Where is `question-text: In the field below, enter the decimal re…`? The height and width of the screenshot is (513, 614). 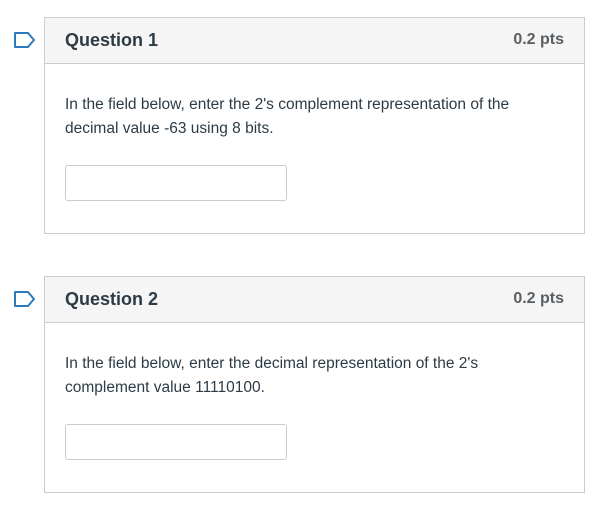 question-text: In the field below, enter the decimal re… is located at coordinates (272, 375).